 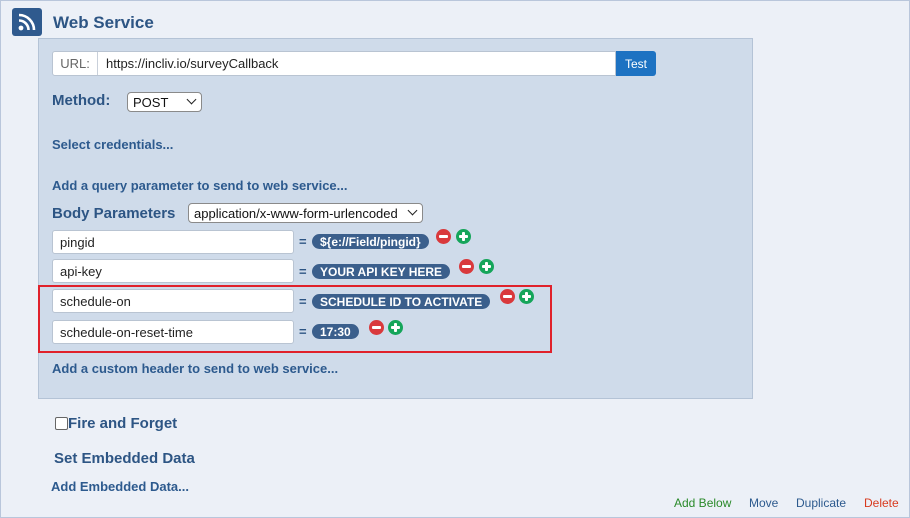 What do you see at coordinates (103, 22) in the screenshot?
I see `block-title: Web Service` at bounding box center [103, 22].